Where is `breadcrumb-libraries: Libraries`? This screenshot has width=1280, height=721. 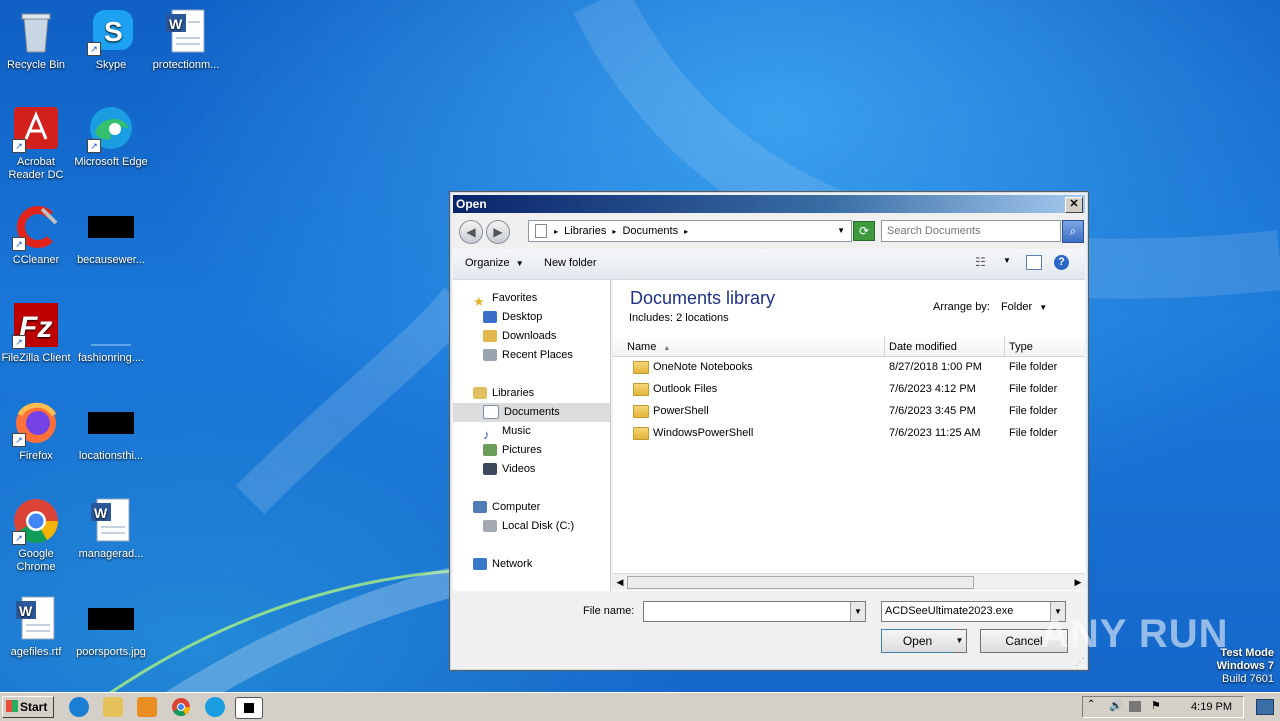 breadcrumb-libraries: Libraries is located at coordinates (585, 231).